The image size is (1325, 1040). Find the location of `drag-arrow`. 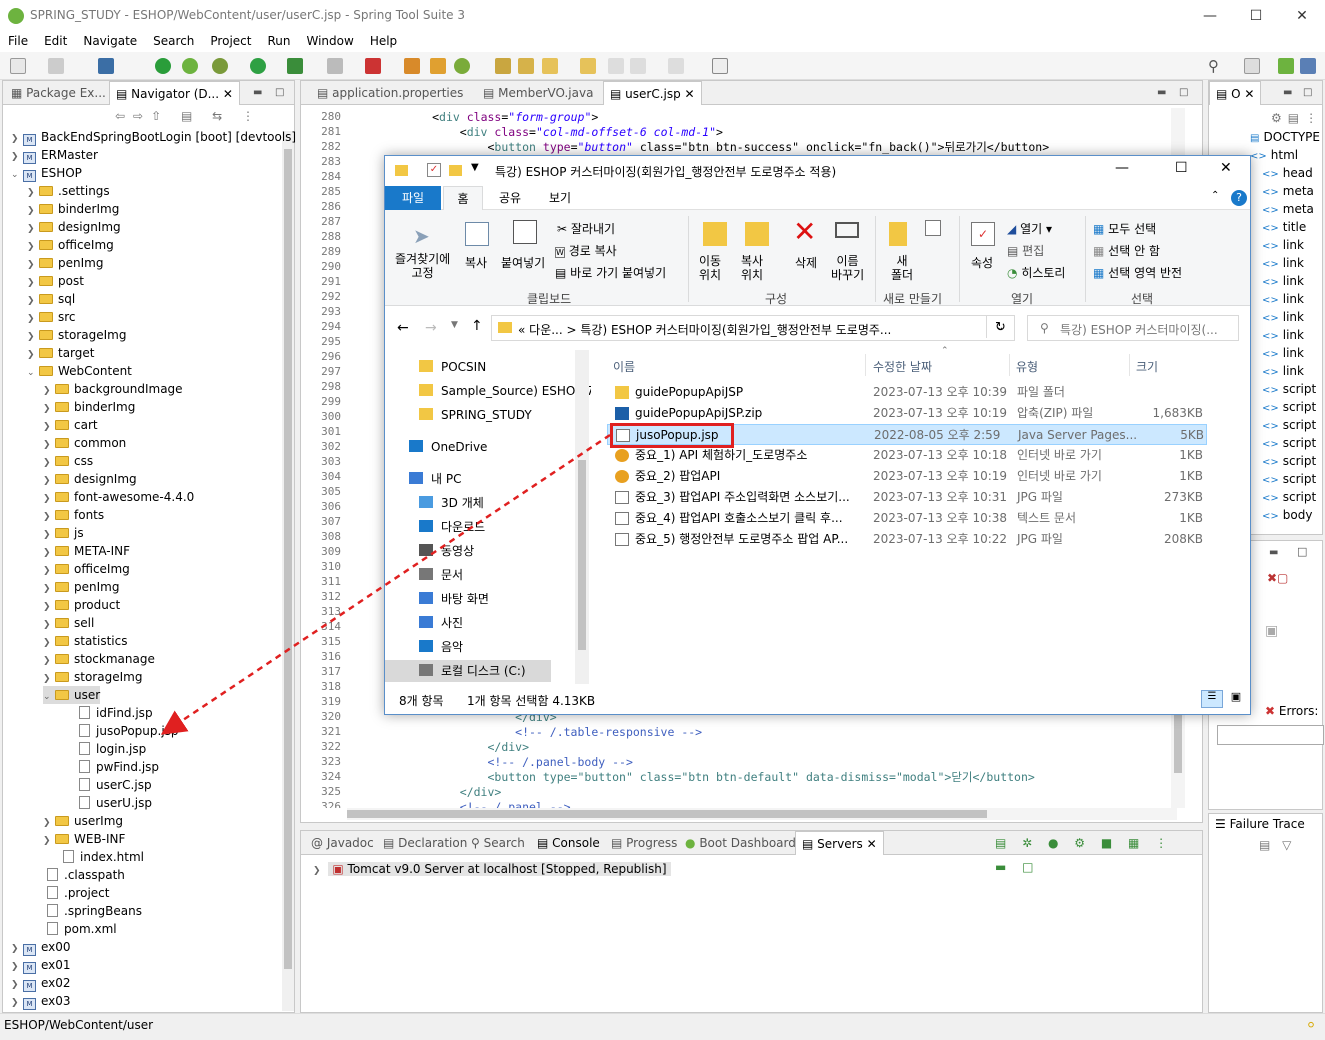

drag-arrow is located at coordinates (385, 584).